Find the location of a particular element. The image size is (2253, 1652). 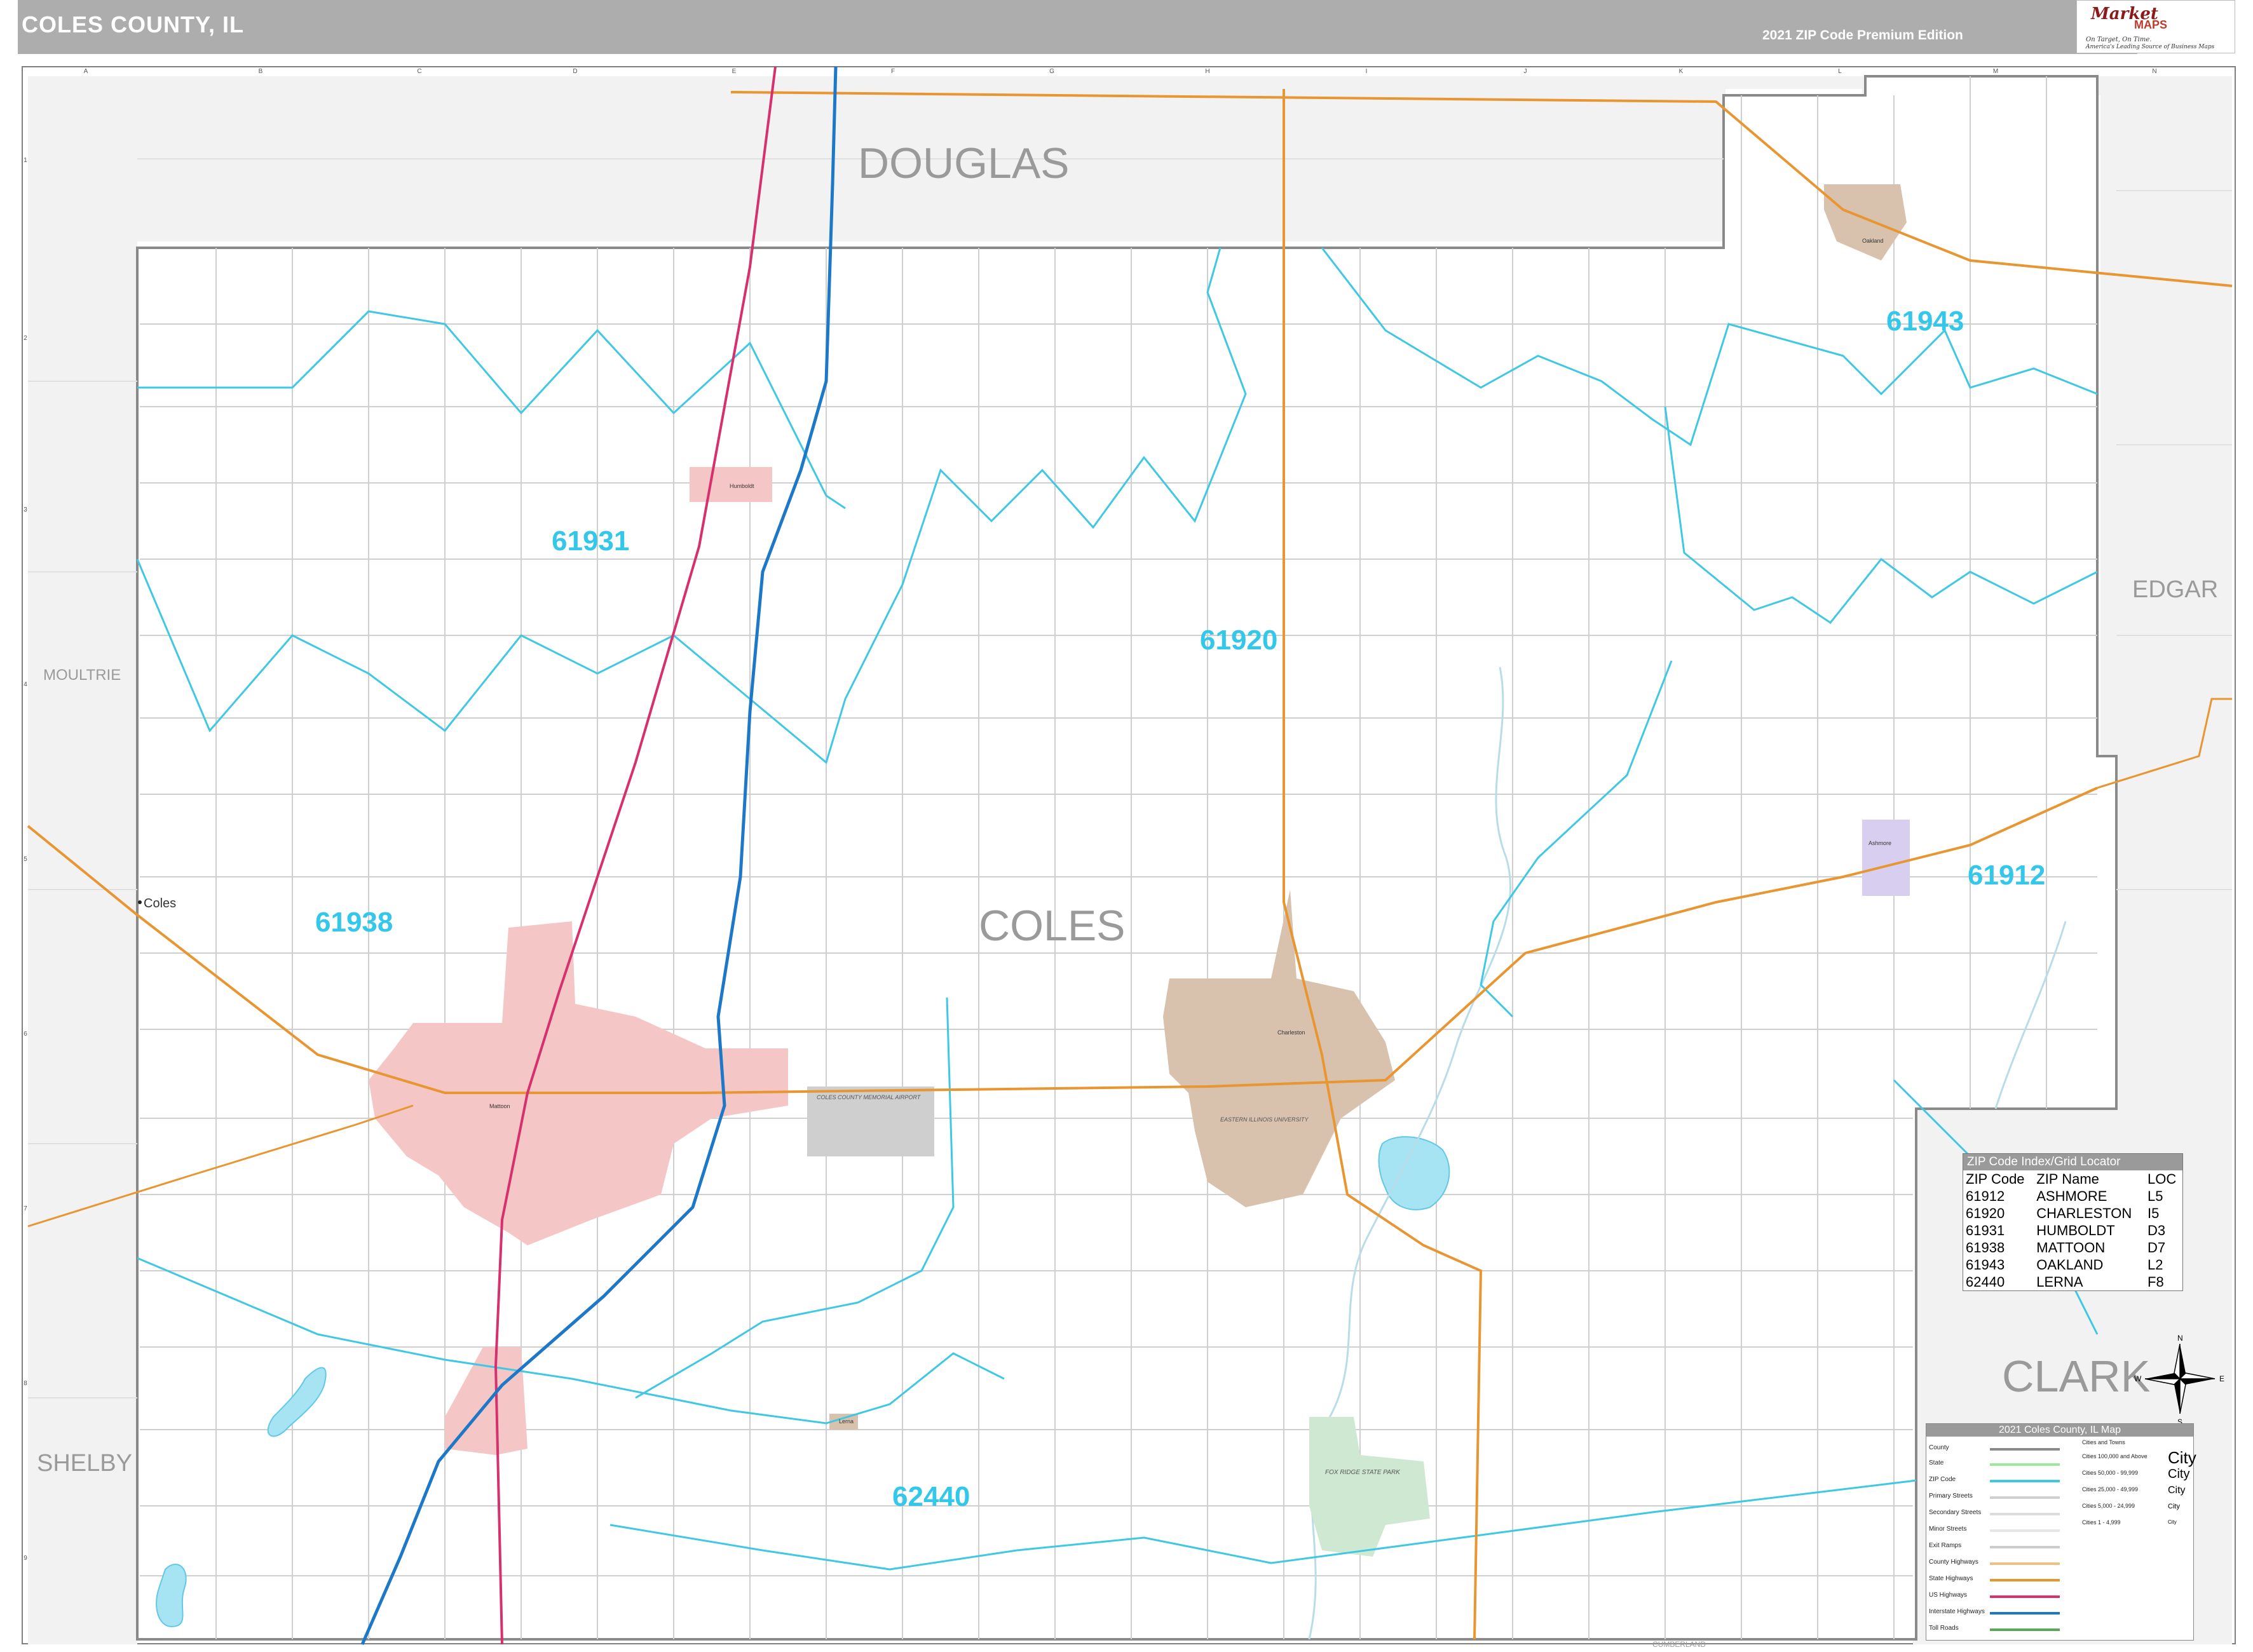

legend-city-class-4: Cities 5,000 - 24,999 is located at coordinates (2108, 1506).